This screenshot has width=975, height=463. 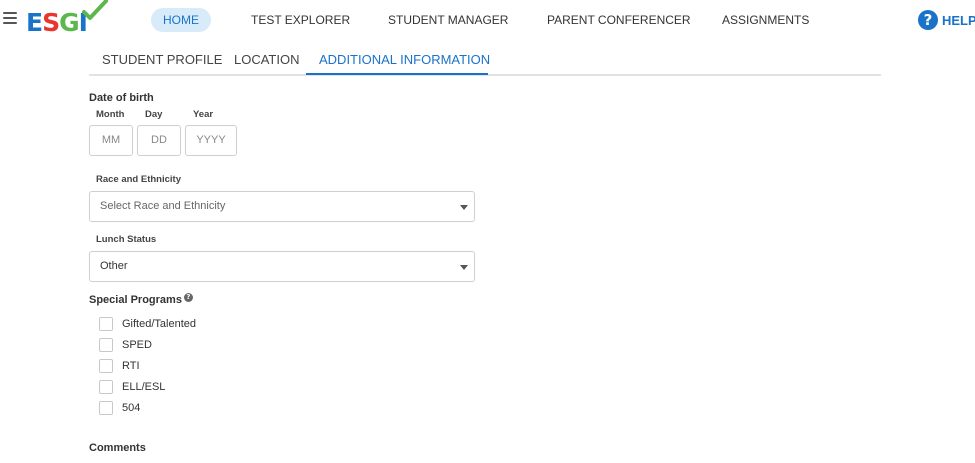 I want to click on tab-location: LOCATION, so click(x=267, y=59).